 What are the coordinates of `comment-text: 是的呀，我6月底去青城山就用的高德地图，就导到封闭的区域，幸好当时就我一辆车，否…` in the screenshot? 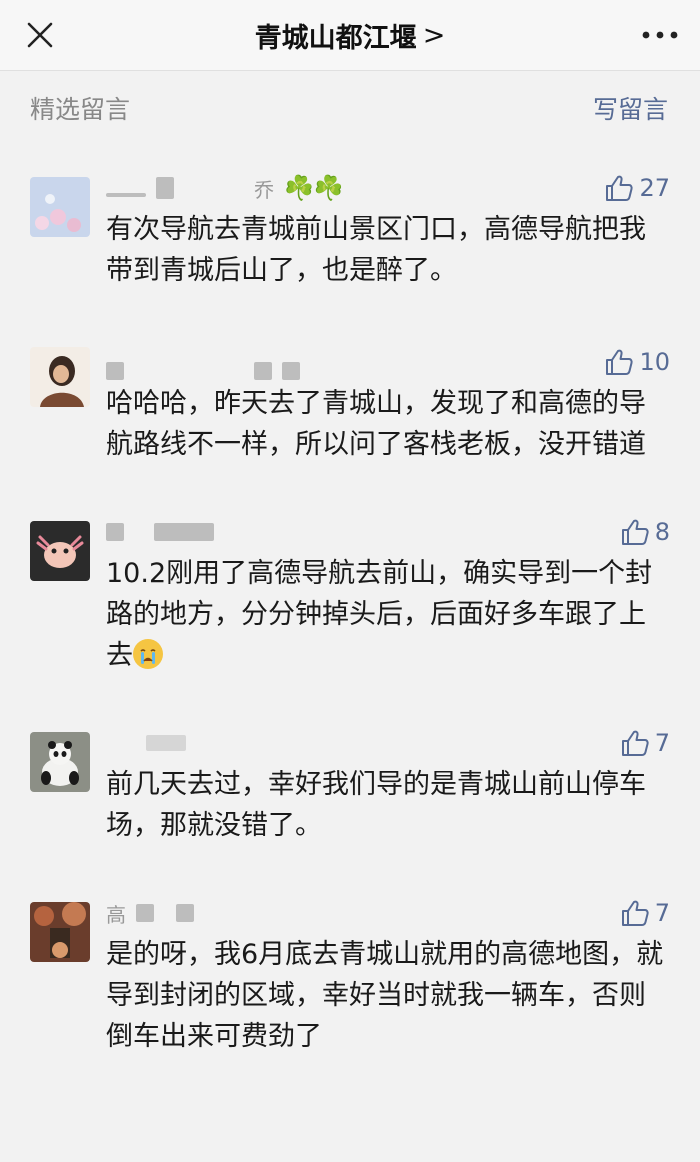 It's located at (385, 995).